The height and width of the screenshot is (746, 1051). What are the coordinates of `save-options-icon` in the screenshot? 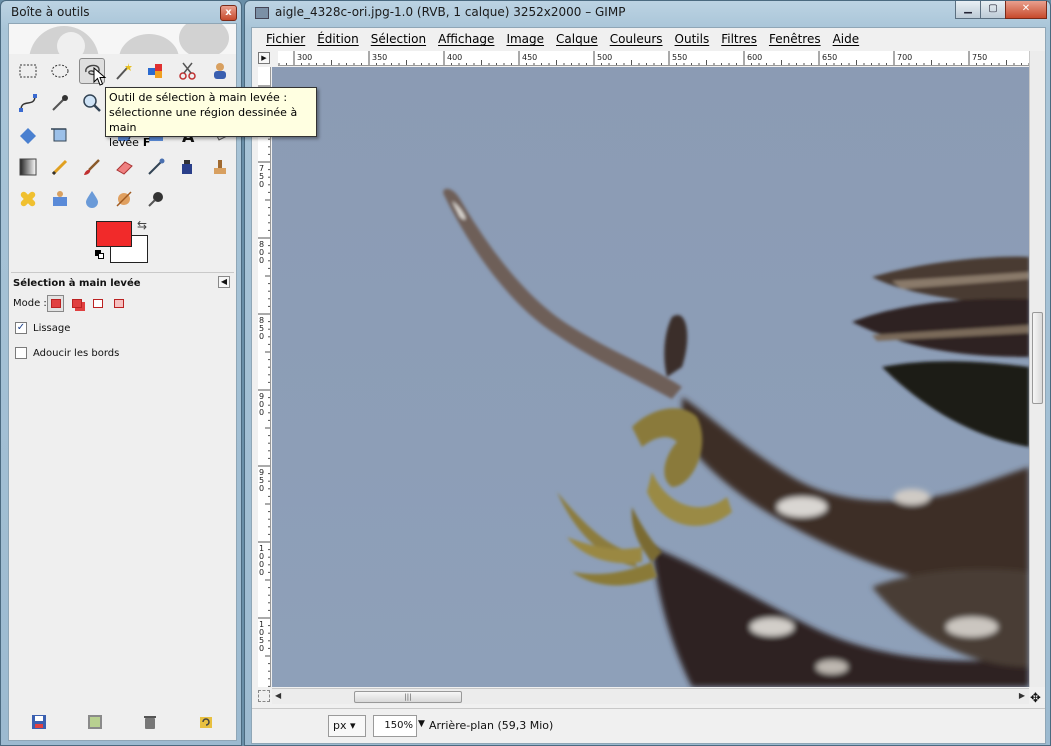 It's located at (39, 722).